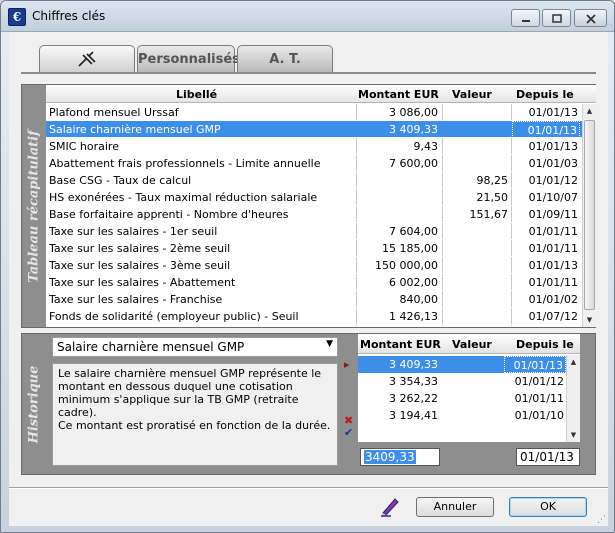 Image resolution: width=615 pixels, height=533 pixels. What do you see at coordinates (400, 457) in the screenshot?
I see `amount-input: 3409,33` at bounding box center [400, 457].